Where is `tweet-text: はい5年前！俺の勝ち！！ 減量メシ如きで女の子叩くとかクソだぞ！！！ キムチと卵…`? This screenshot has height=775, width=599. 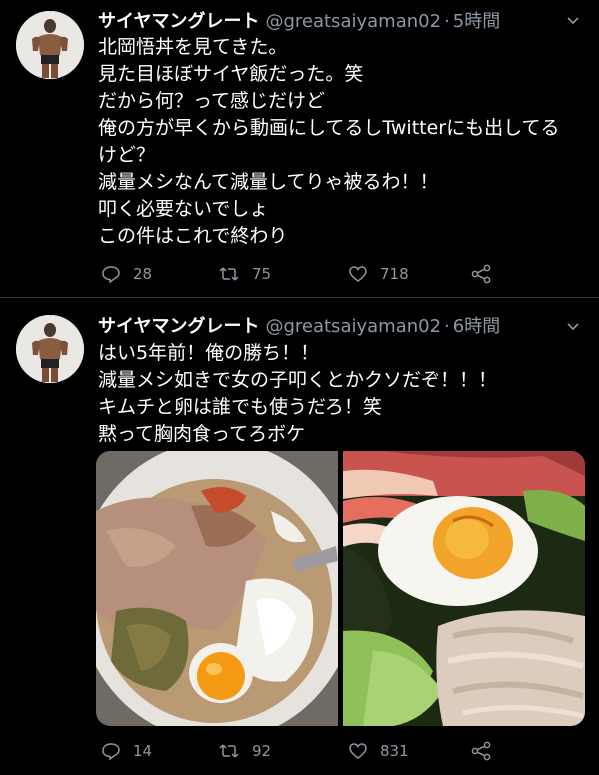
tweet-text: はい5年前！俺の勝ち！！ 減量メシ如きで女の子叩くとかクソだぞ！！！ キムチと卵… is located at coordinates (342, 394).